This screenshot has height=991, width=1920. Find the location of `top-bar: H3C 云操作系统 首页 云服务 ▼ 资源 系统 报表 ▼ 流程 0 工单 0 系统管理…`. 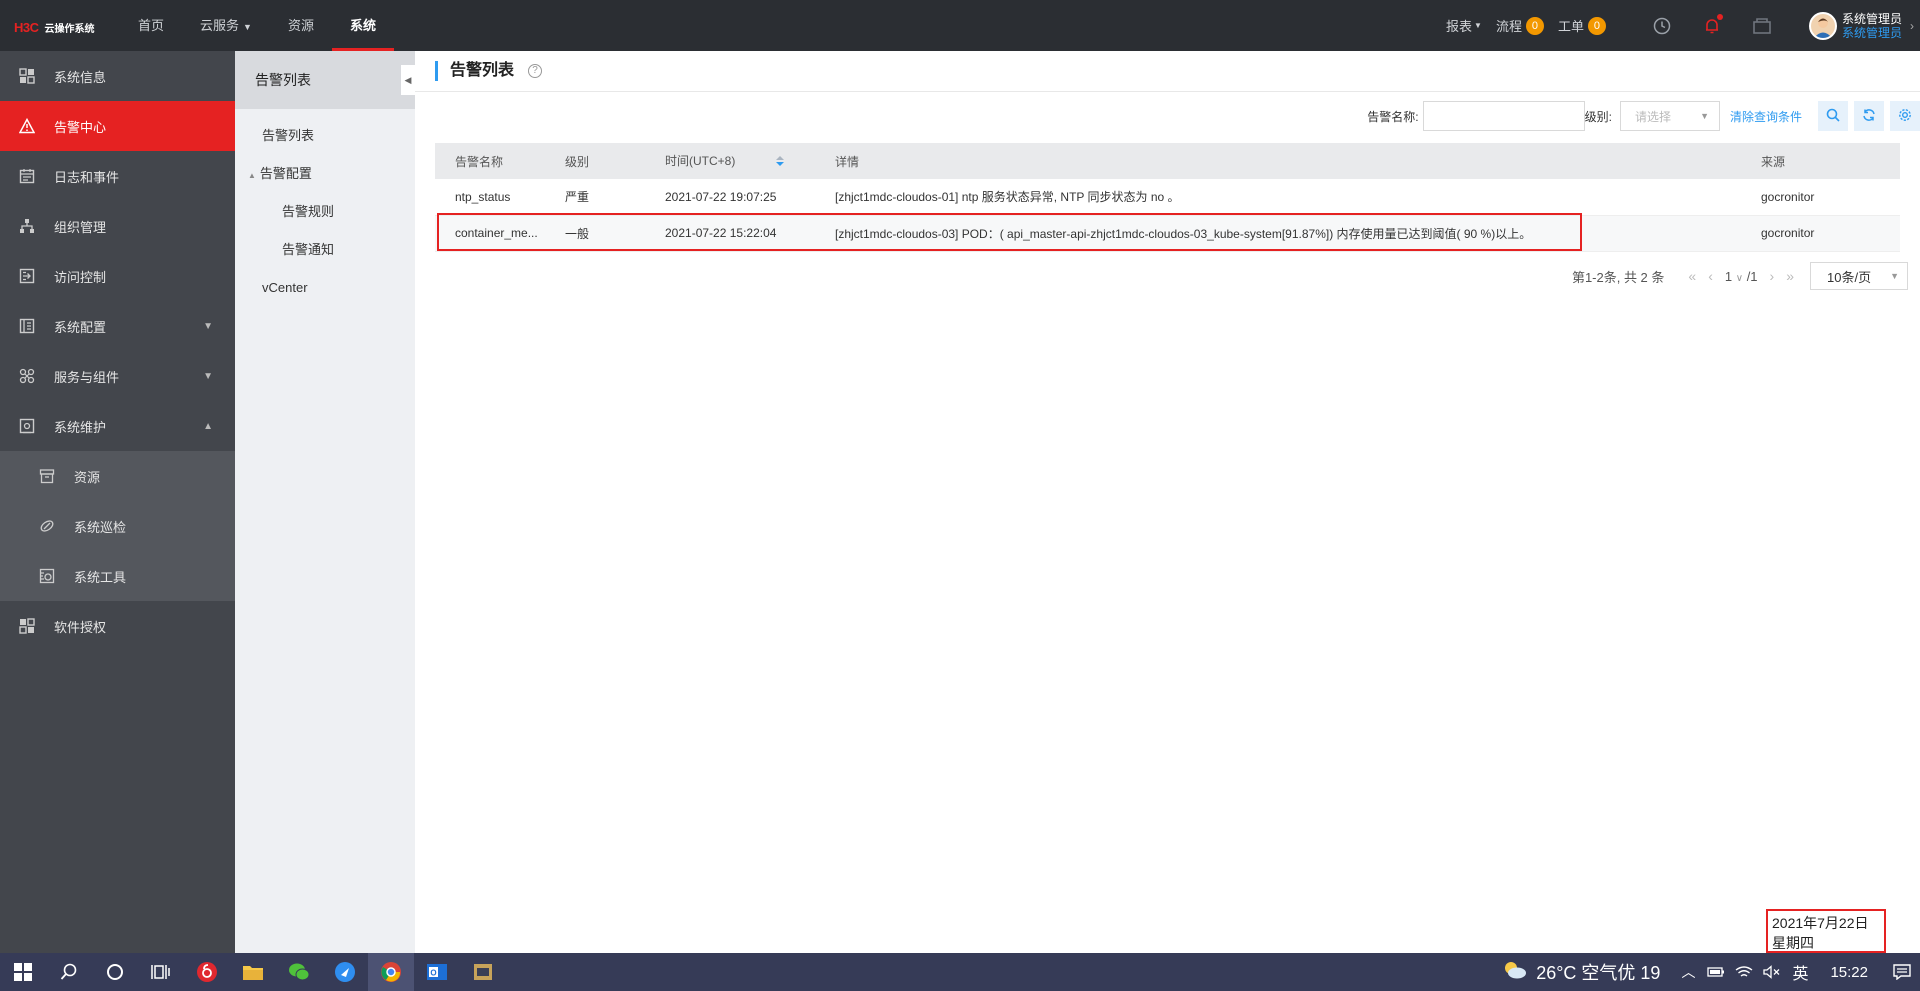

top-bar: H3C 云操作系统 首页 云服务 ▼ 资源 系统 报表 ▼ 流程 0 工单 0 系统管理… is located at coordinates (960, 25).